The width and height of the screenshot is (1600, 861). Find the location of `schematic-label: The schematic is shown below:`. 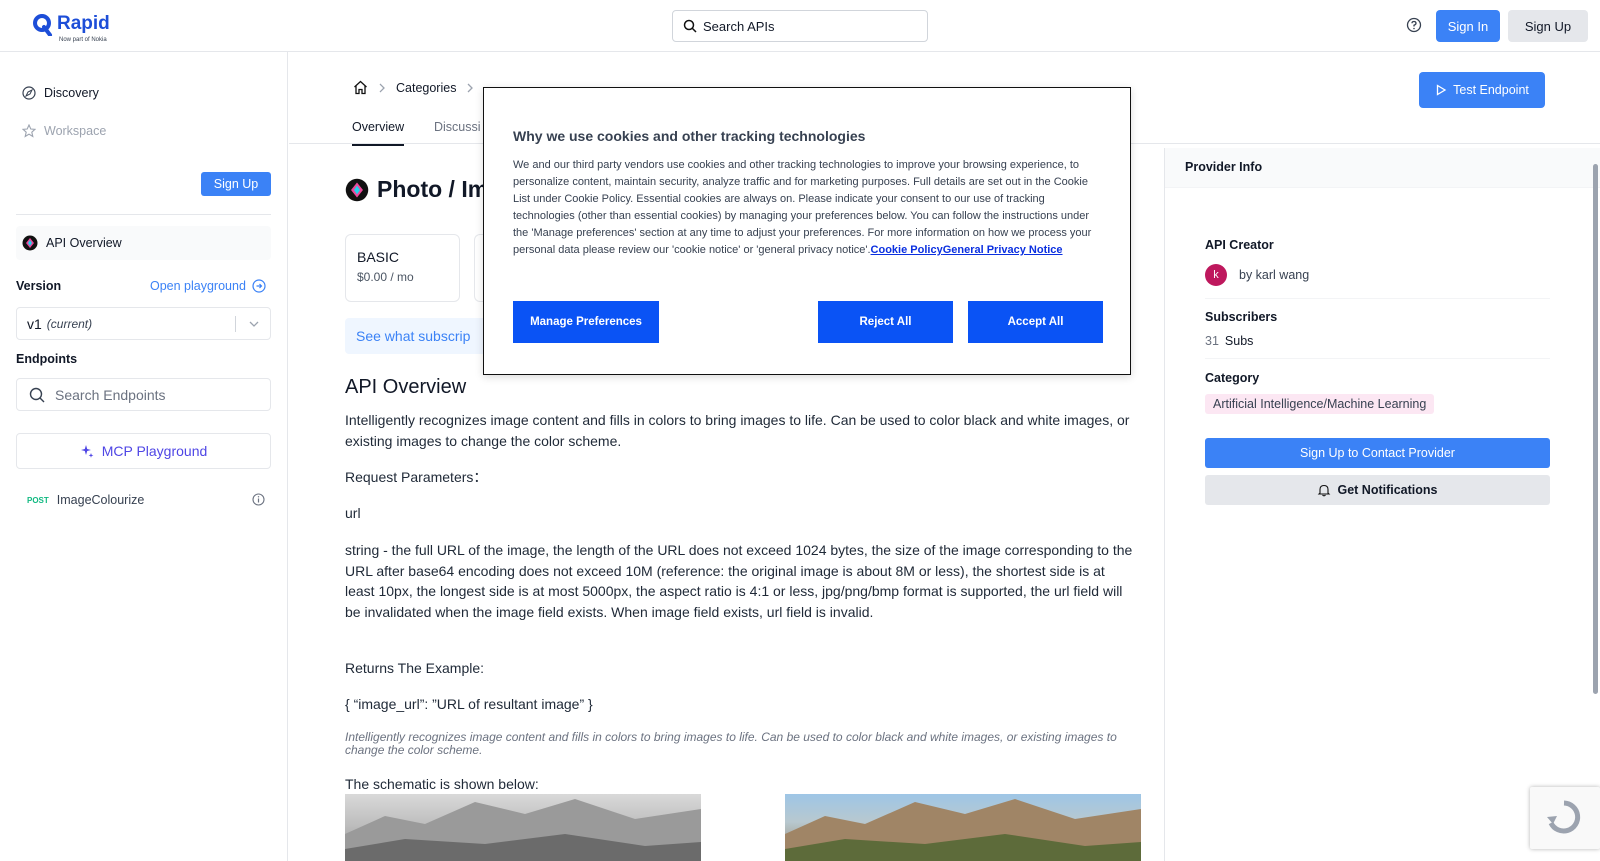

schematic-label: The schematic is shown below: is located at coordinates (442, 784).